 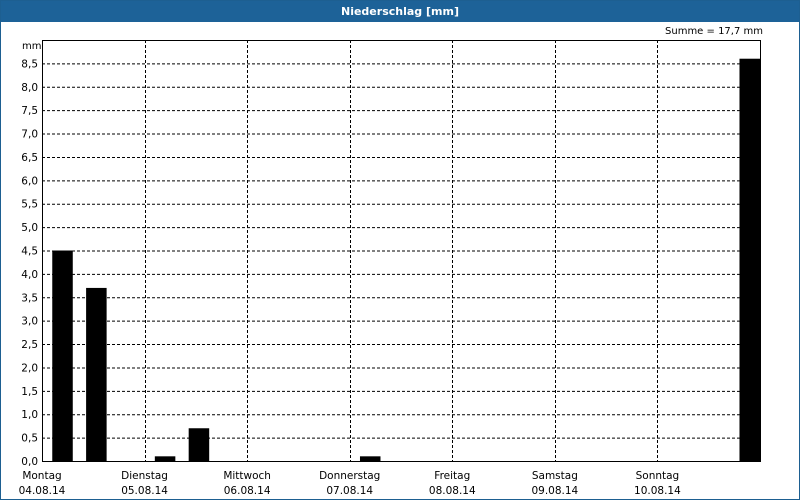 What do you see at coordinates (349, 491) in the screenshot?
I see `x-tick-date: 07.08.14` at bounding box center [349, 491].